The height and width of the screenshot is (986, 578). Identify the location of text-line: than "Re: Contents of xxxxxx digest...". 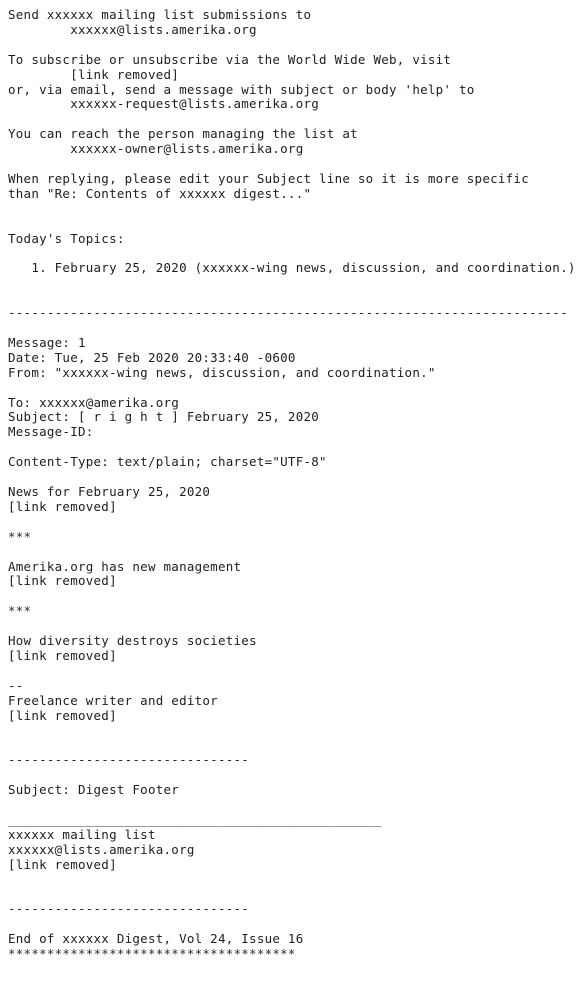
(160, 193).